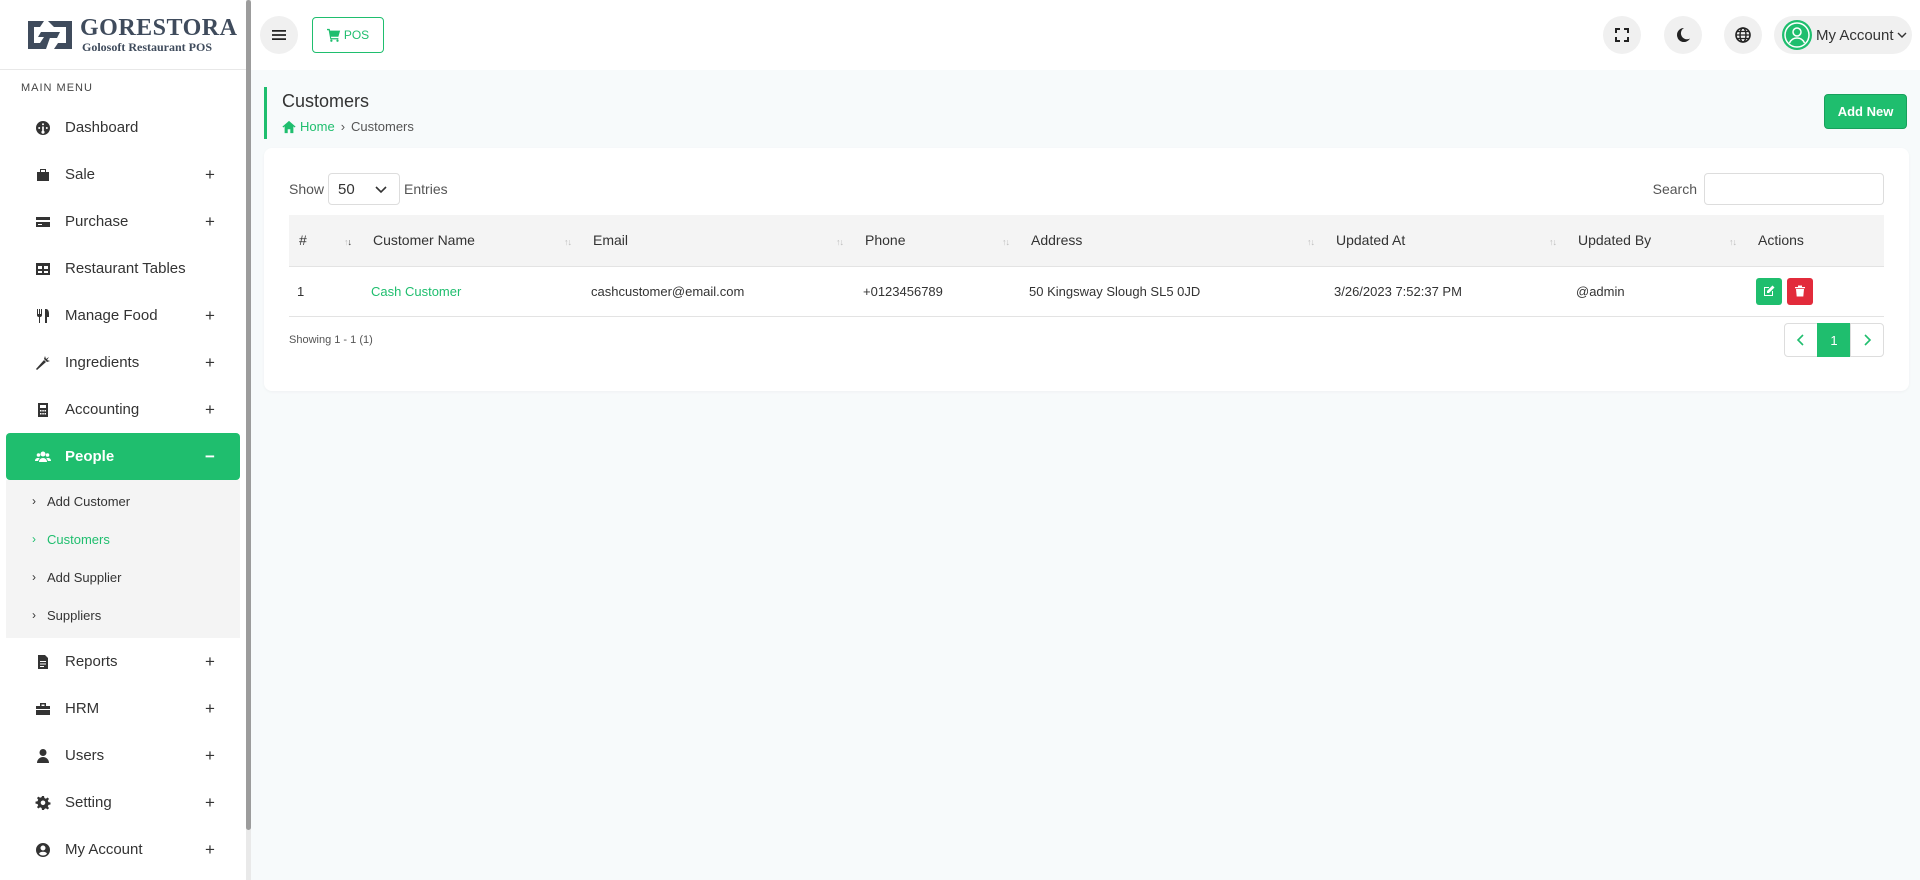 This screenshot has height=880, width=1920. What do you see at coordinates (1658, 240) in the screenshot?
I see `column-header-updated-by: Updated By ↑↓` at bounding box center [1658, 240].